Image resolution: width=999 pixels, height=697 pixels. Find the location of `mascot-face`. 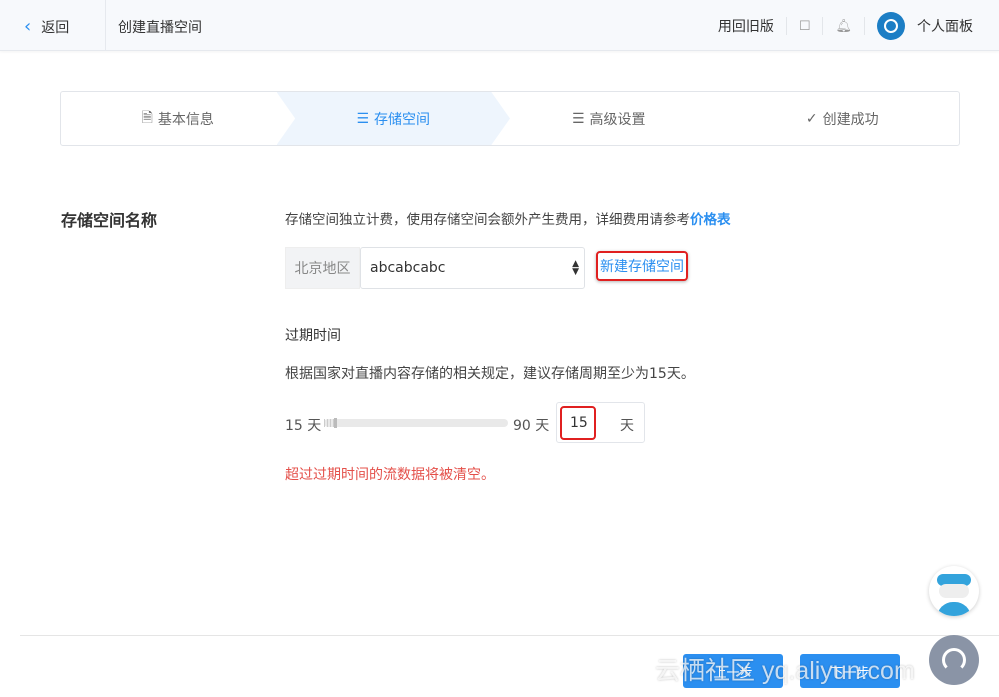

mascot-face is located at coordinates (954, 591).